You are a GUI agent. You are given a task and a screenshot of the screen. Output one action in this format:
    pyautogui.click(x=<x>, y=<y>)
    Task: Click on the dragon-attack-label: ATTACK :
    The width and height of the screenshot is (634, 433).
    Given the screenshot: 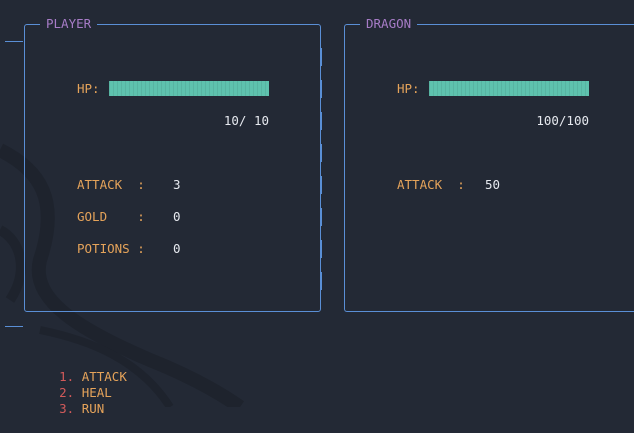 What is the action you would take?
    pyautogui.click(x=431, y=184)
    